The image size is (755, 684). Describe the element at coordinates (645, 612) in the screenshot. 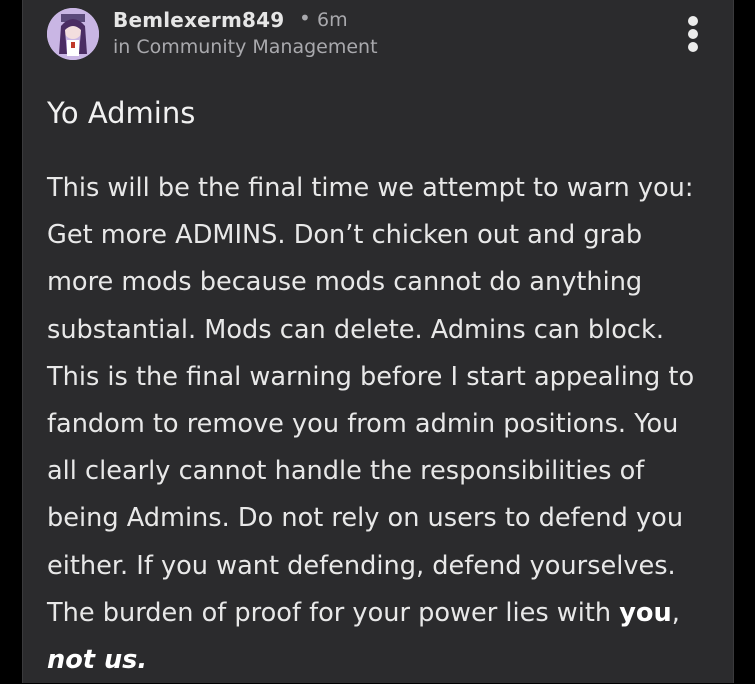

I see `emphasis-you: you` at that location.